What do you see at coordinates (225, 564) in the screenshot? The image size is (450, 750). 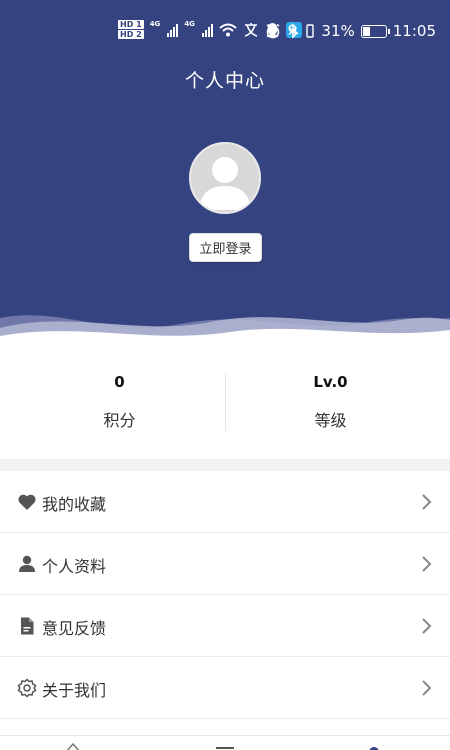 I see `menu-item-profile: 个人资料` at bounding box center [225, 564].